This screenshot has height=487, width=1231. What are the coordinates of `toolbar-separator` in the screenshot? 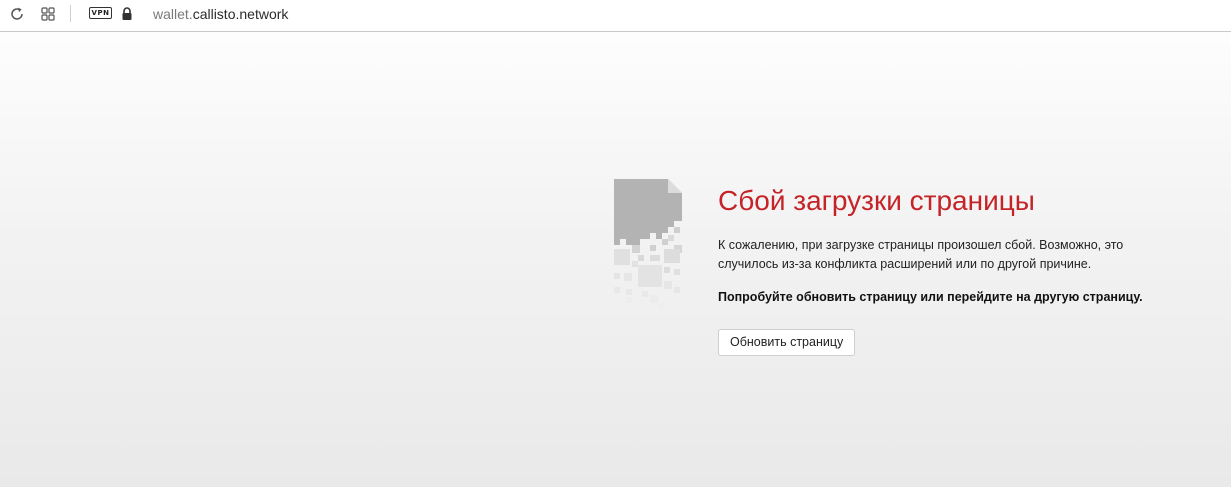 It's located at (70, 13).